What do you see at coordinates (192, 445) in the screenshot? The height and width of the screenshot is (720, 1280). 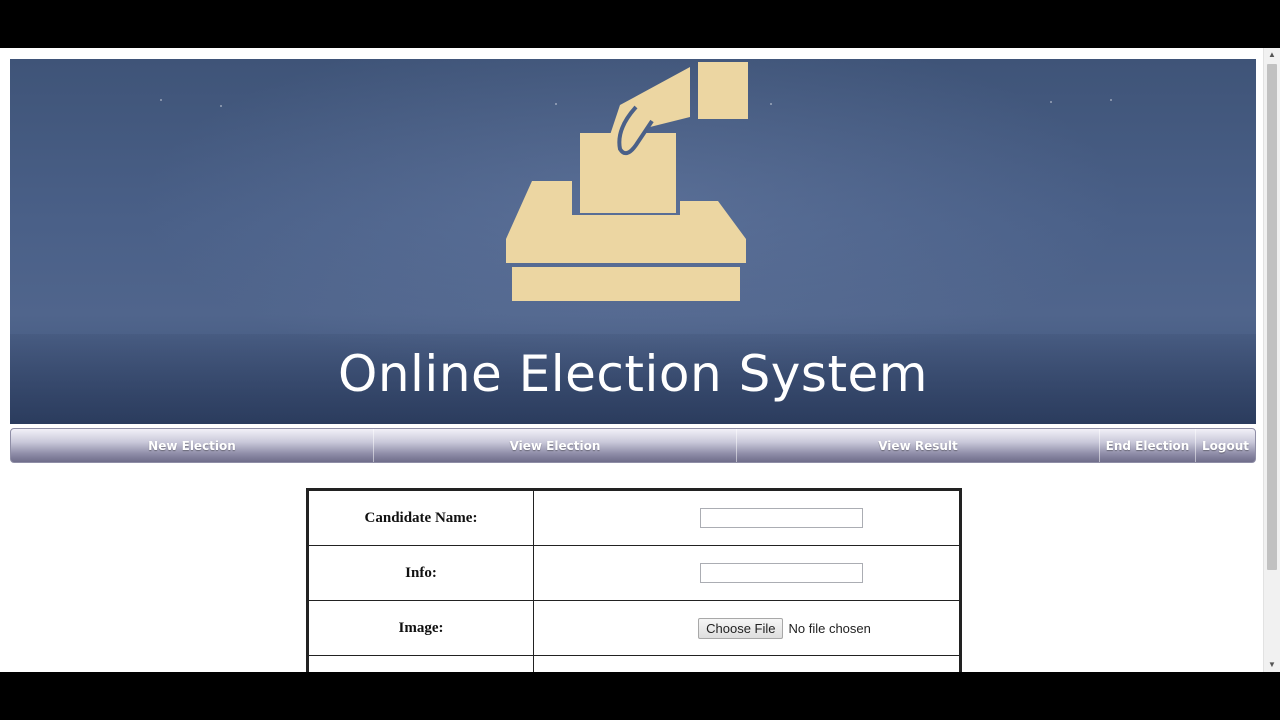 I see `nav-new-election: New Election` at bounding box center [192, 445].